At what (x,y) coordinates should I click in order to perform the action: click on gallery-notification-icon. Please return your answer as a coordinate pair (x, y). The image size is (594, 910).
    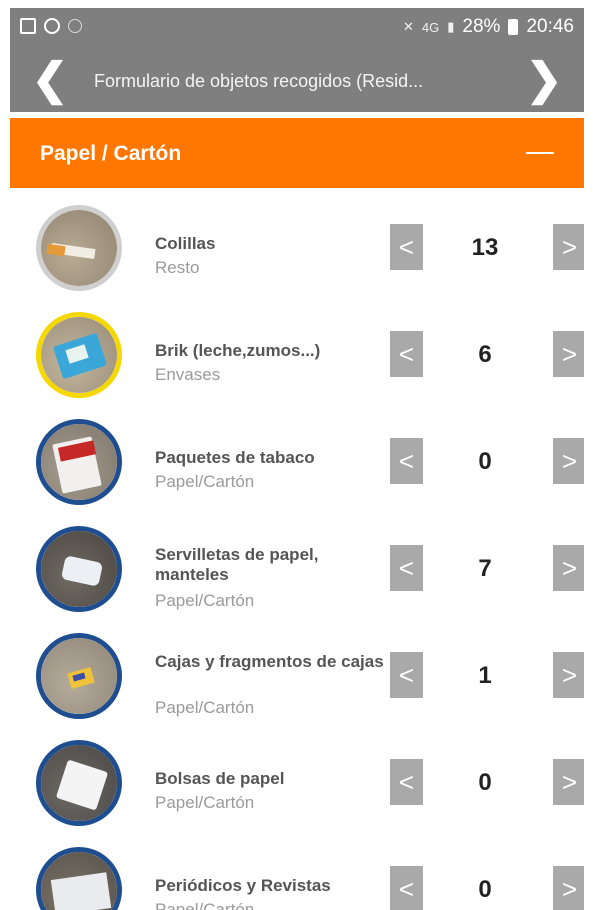
    Looking at the image, I should click on (28, 26).